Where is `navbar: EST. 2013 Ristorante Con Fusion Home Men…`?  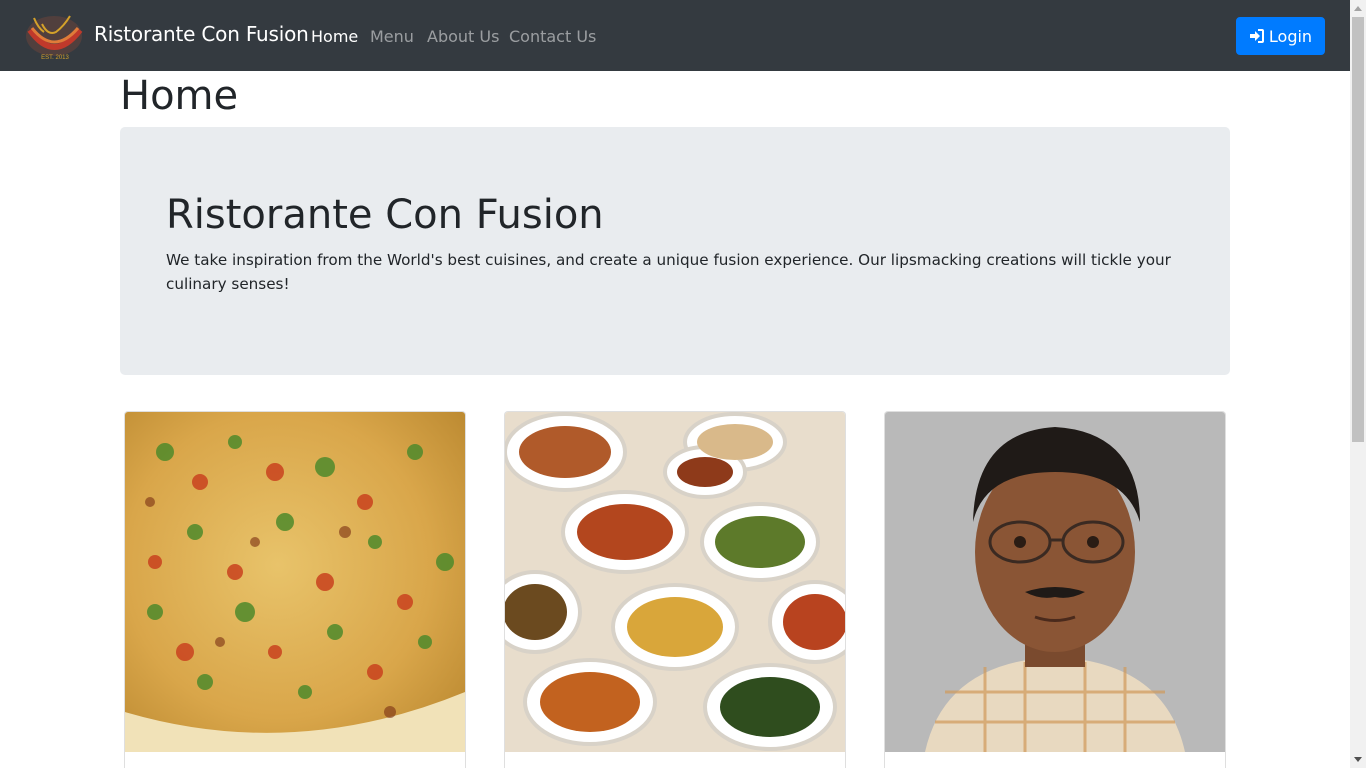 navbar: EST. 2013 Ristorante Con Fusion Home Men… is located at coordinates (675, 35).